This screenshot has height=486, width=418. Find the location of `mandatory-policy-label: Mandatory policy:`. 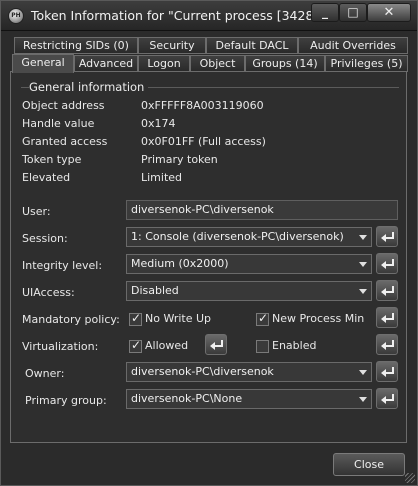

mandatory-policy-label: Mandatory policy: is located at coordinates (71, 319).